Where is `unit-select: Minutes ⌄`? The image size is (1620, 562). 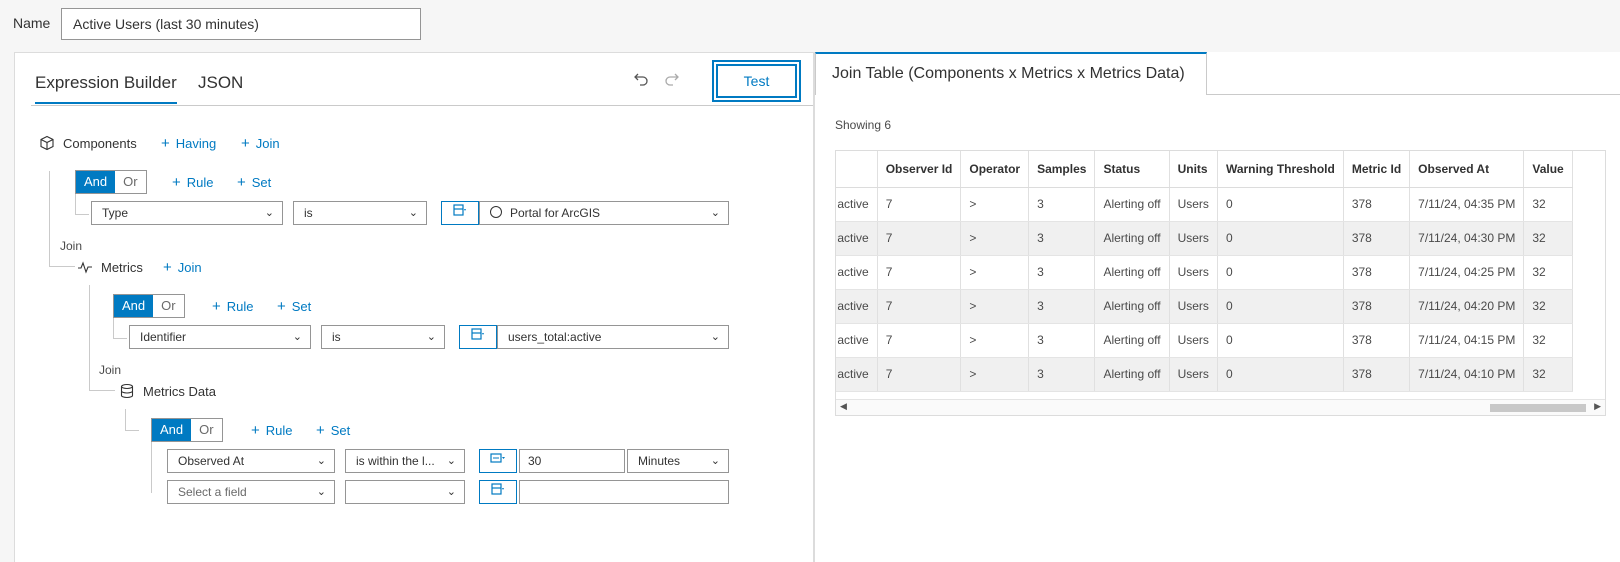 unit-select: Minutes ⌄ is located at coordinates (678, 461).